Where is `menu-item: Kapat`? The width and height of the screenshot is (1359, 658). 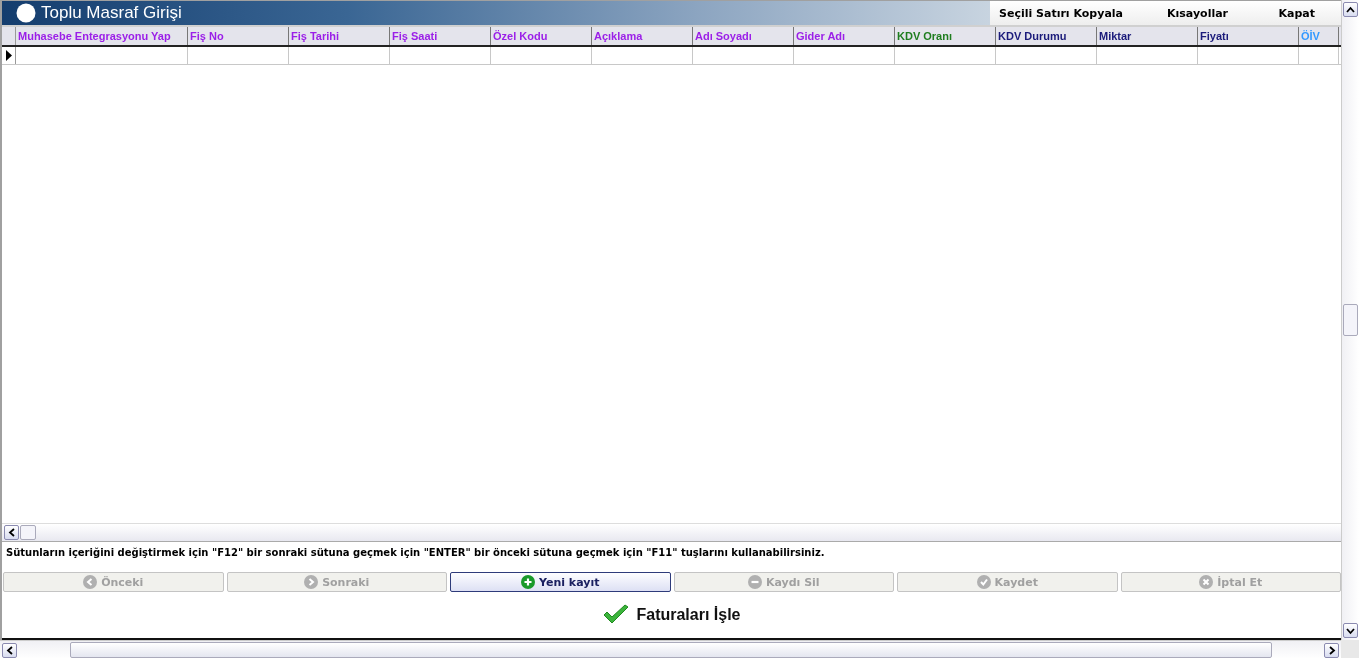
menu-item: Kapat is located at coordinates (1296, 13).